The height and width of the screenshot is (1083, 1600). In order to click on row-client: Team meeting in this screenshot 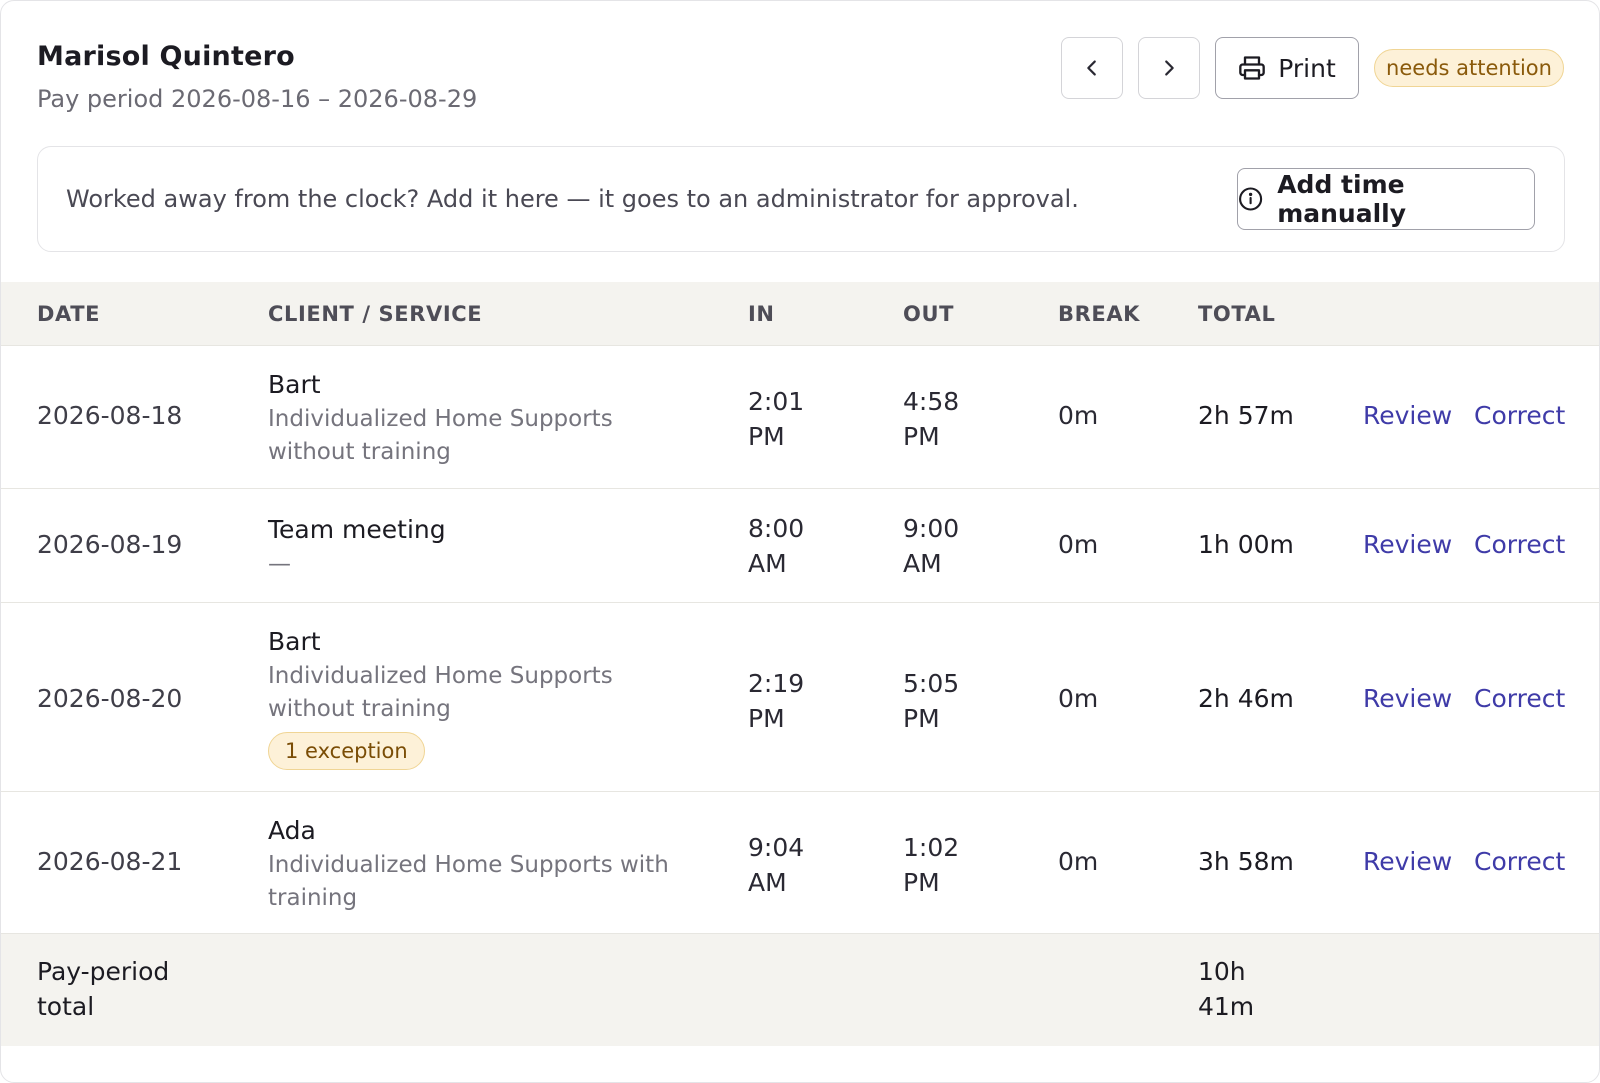, I will do `click(357, 529)`.